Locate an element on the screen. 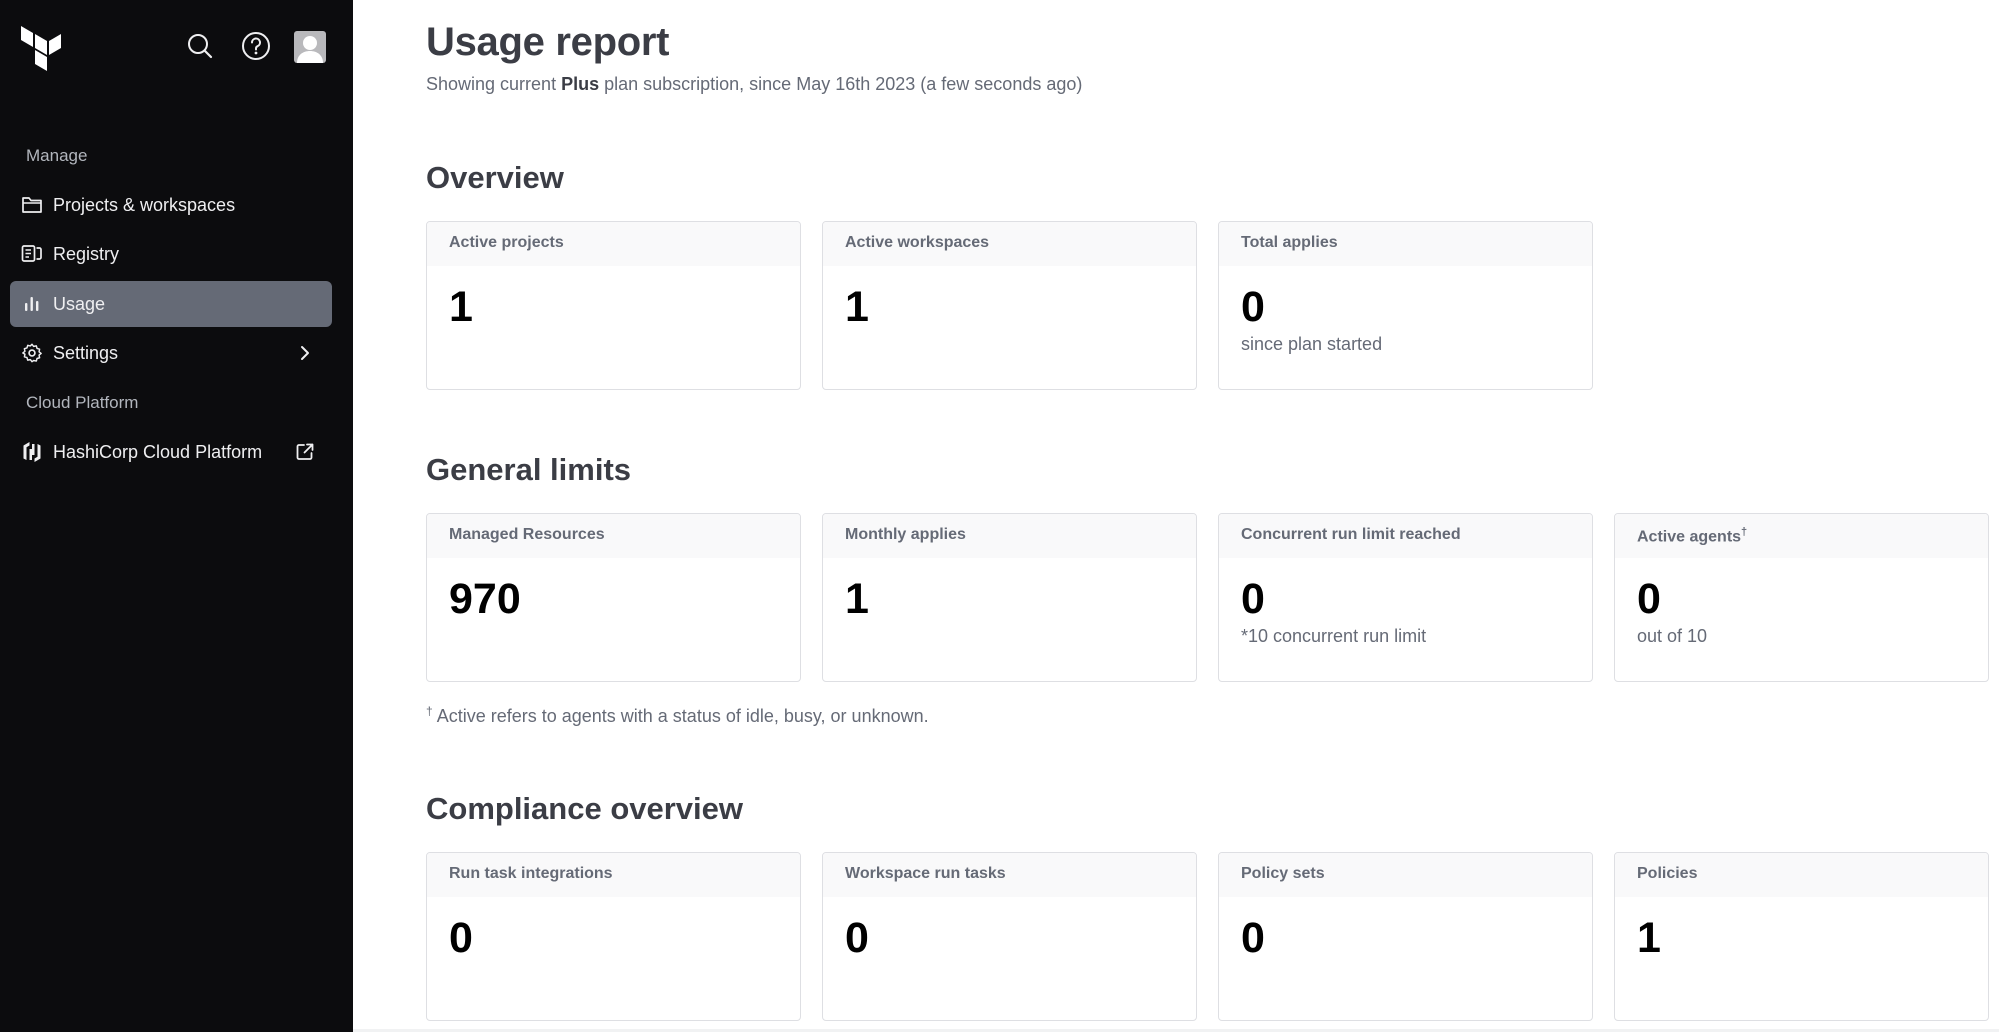 The width and height of the screenshot is (1999, 1032). card-label: Active workspaces is located at coordinates (1009, 244).